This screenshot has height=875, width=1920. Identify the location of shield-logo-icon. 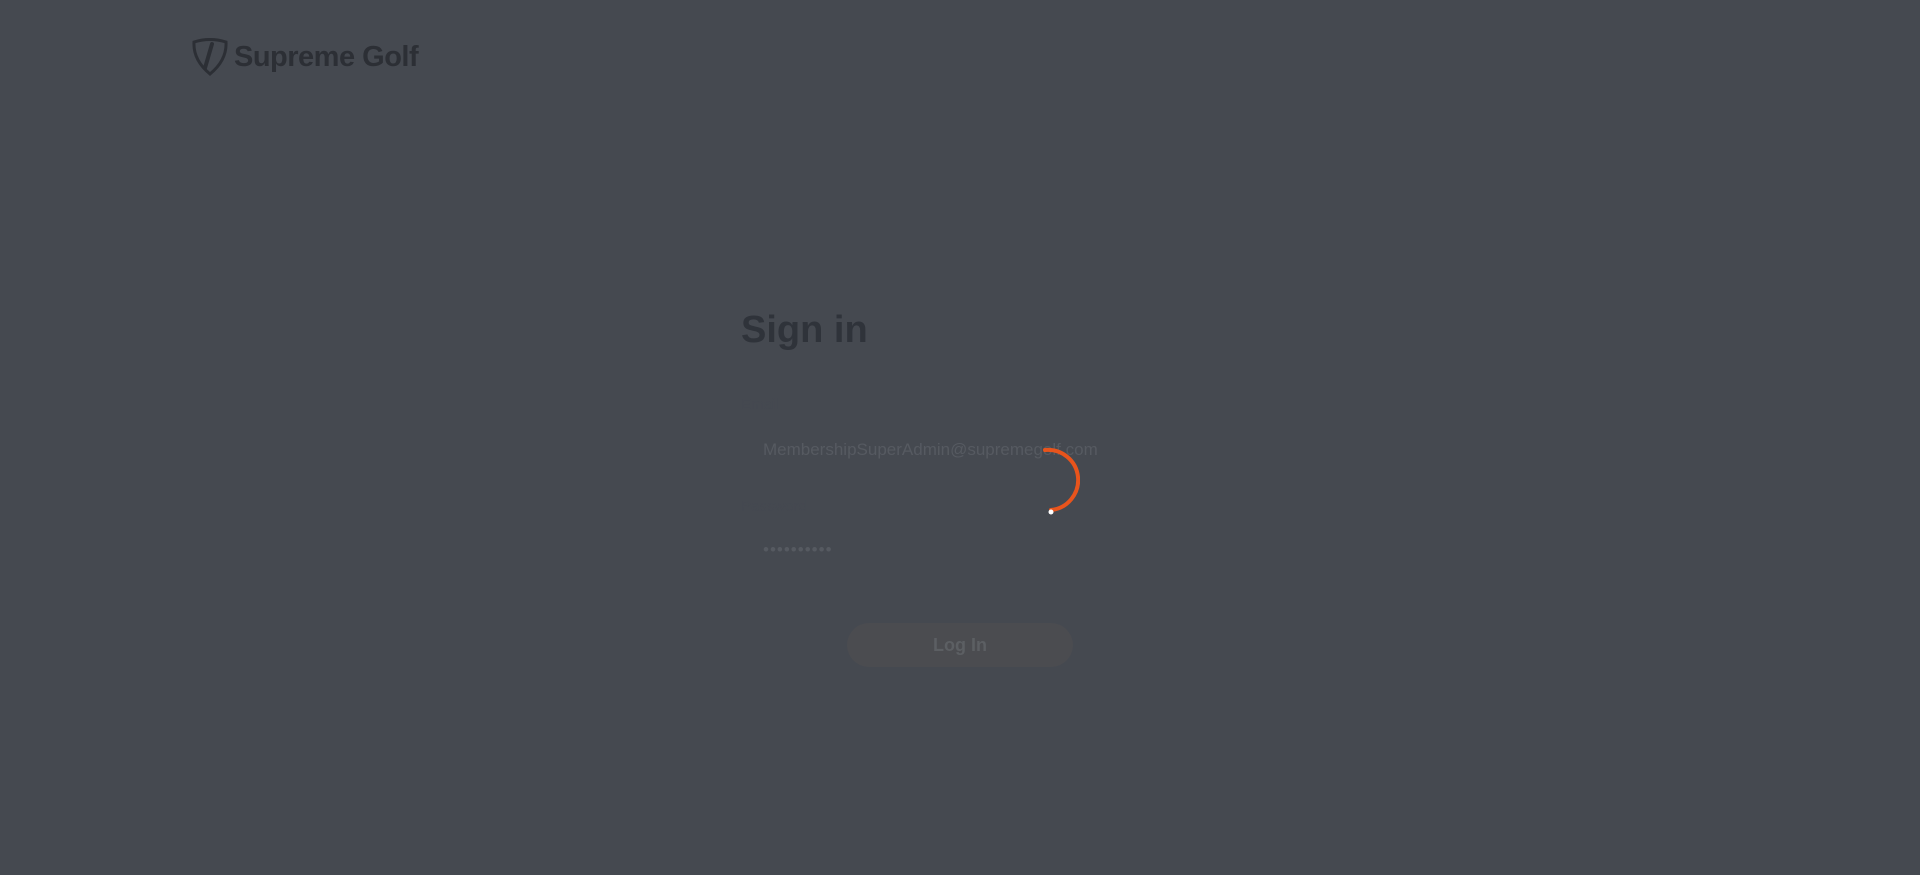
(210, 57).